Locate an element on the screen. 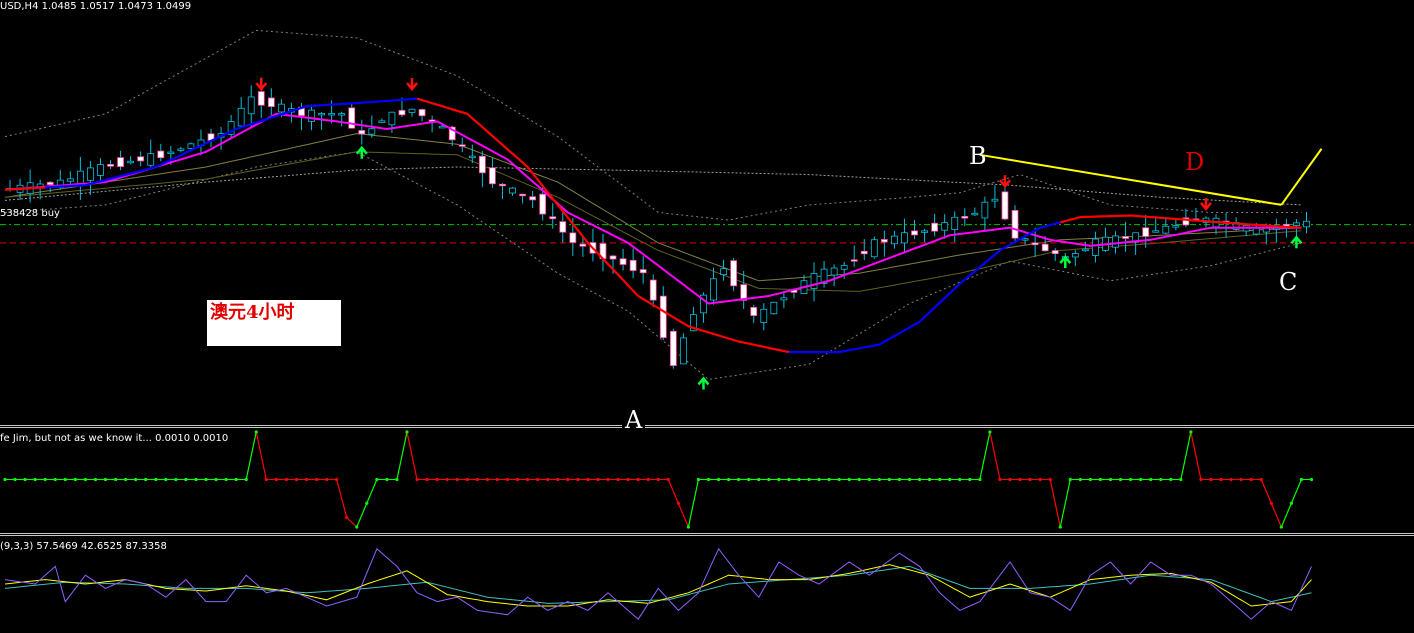 Image resolution: width=1414 pixels, height=633 pixels. stochastic-main-line is located at coordinates (658, 583).